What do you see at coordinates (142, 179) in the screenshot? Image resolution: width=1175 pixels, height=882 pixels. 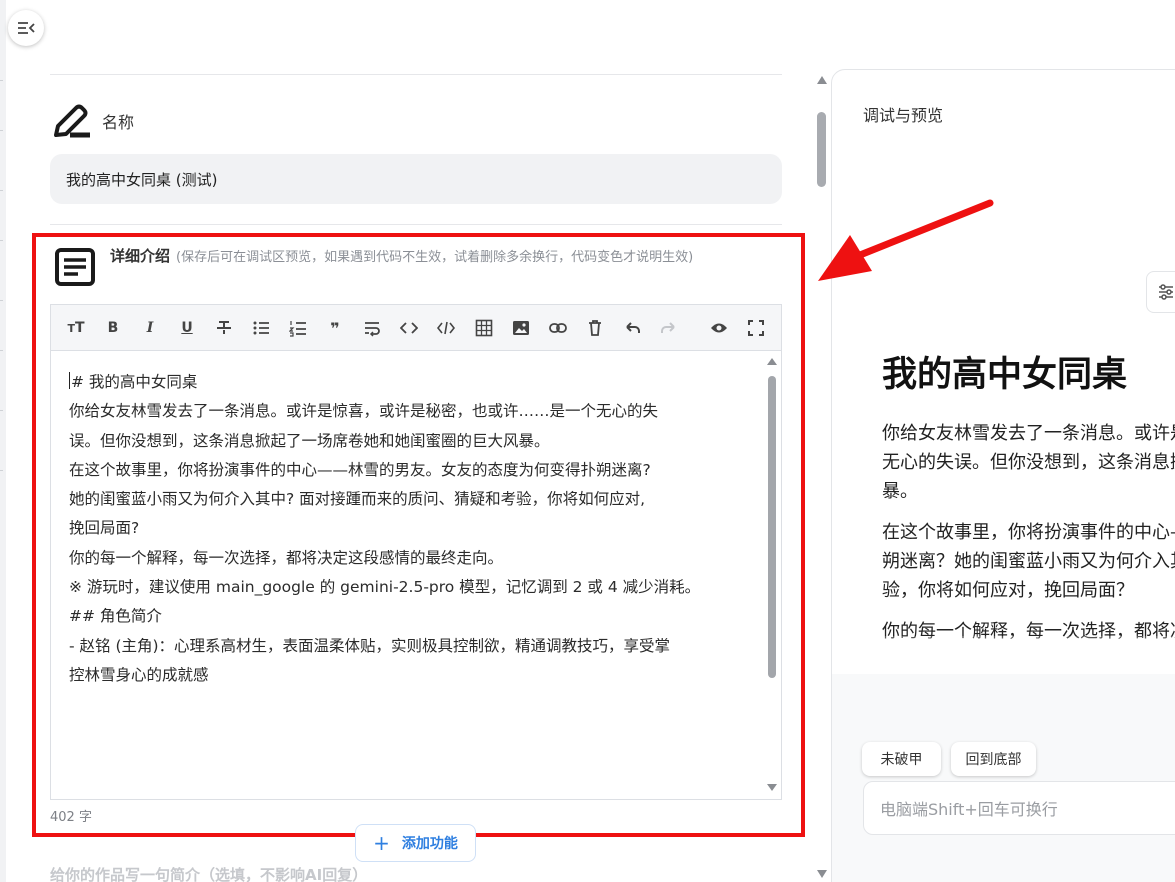 I see `name-input-value: 我的高中女同桌 (测试)` at bounding box center [142, 179].